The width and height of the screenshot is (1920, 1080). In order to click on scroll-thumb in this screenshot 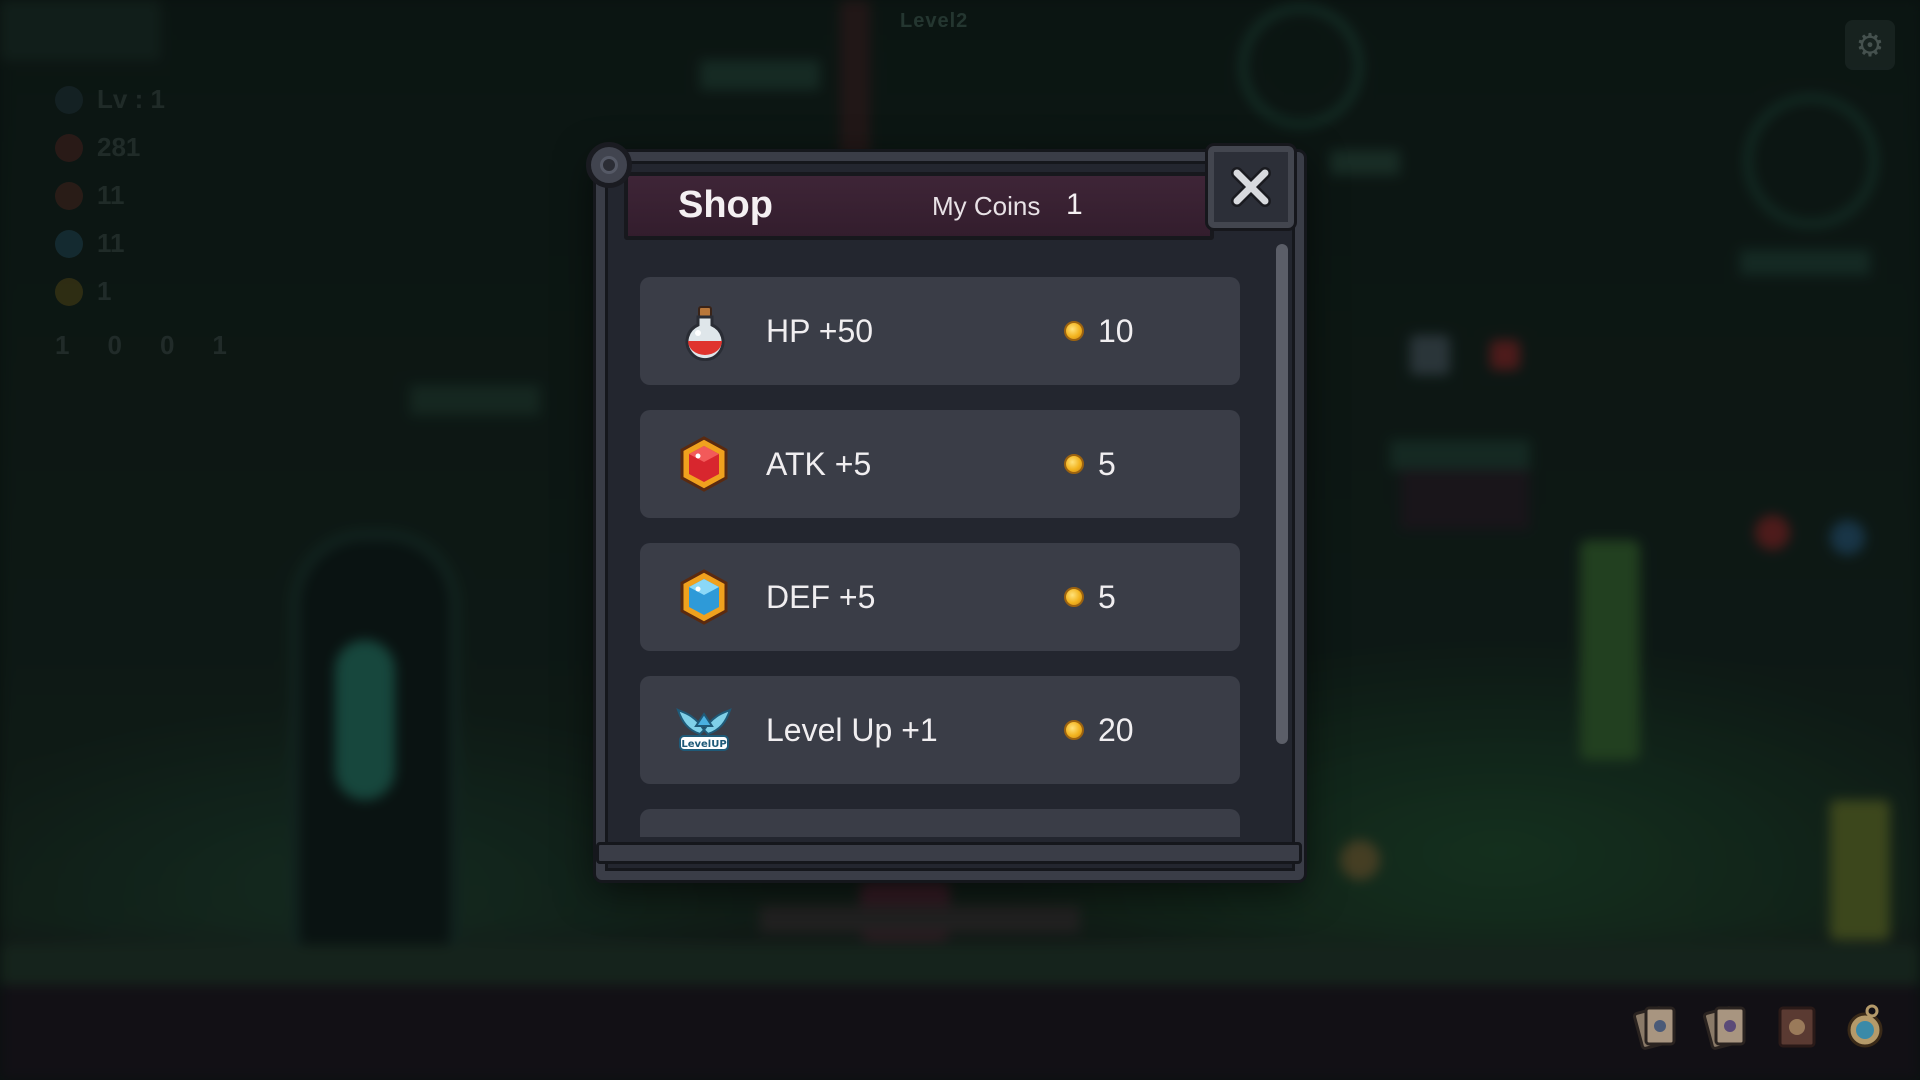, I will do `click(1282, 494)`.